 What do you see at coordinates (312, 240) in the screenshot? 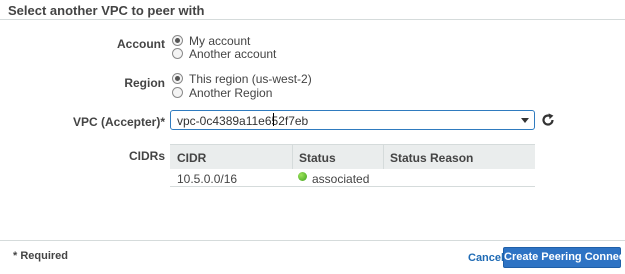
I see `footer-divider` at bounding box center [312, 240].